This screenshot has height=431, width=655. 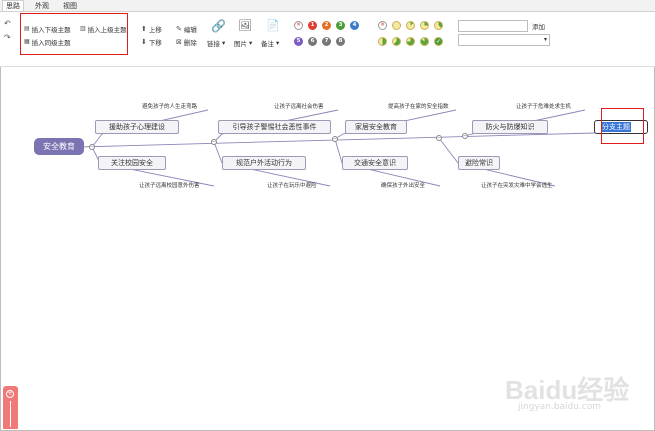 What do you see at coordinates (170, 107) in the screenshot?
I see `branch-label: 避免孩子的人生走弯路` at bounding box center [170, 107].